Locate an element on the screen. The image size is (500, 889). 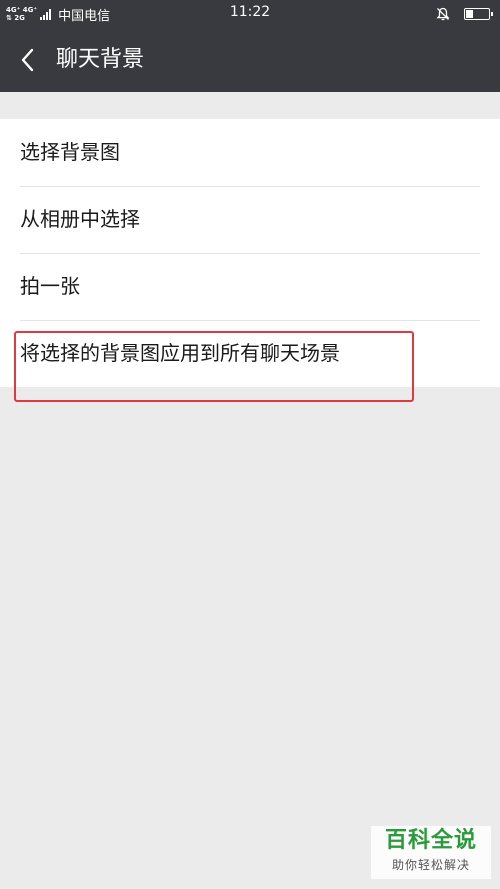
watermark-title: 百科全说 is located at coordinates (430, 840).